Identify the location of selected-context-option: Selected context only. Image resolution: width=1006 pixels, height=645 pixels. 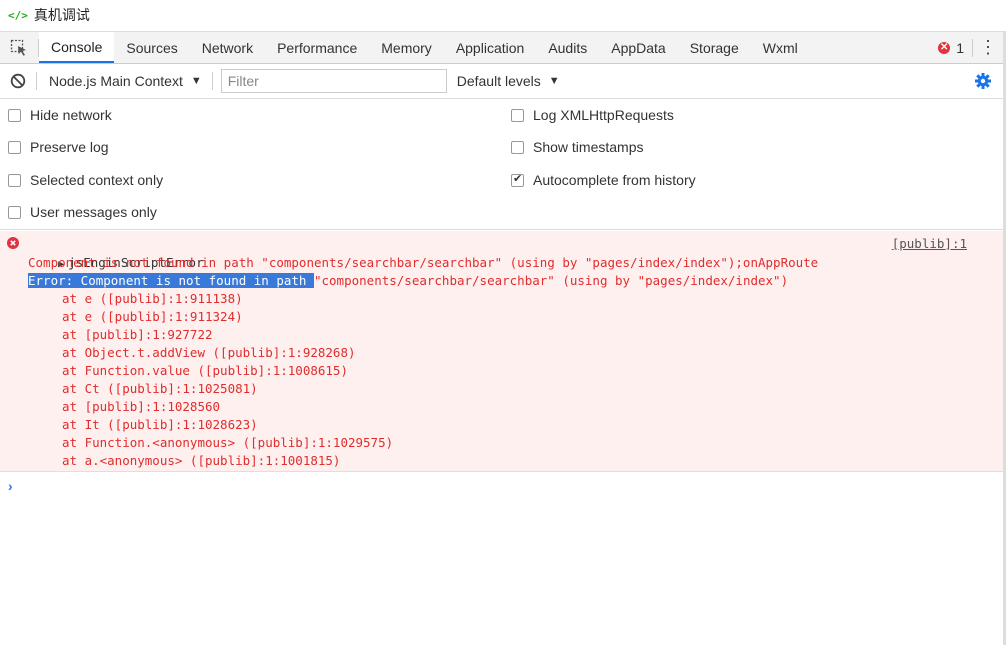
(85, 180).